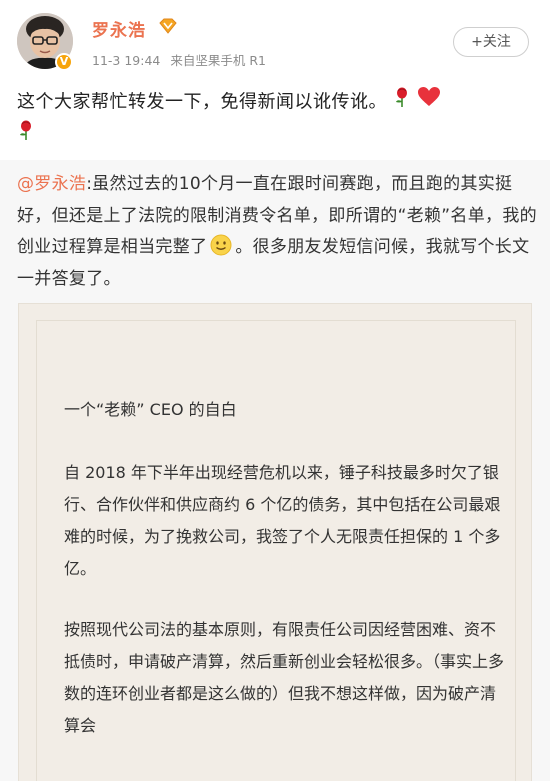 This screenshot has height=781, width=550. Describe the element at coordinates (275, 42) in the screenshot. I see `post-header: V 罗永浩 11-3 19:44 来自坚果手机 R1 +关注` at that location.